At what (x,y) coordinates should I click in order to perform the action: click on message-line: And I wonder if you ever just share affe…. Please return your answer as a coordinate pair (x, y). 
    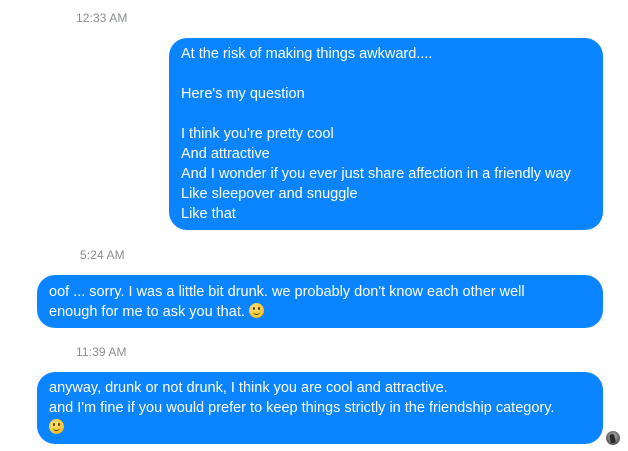
    Looking at the image, I should click on (376, 174).